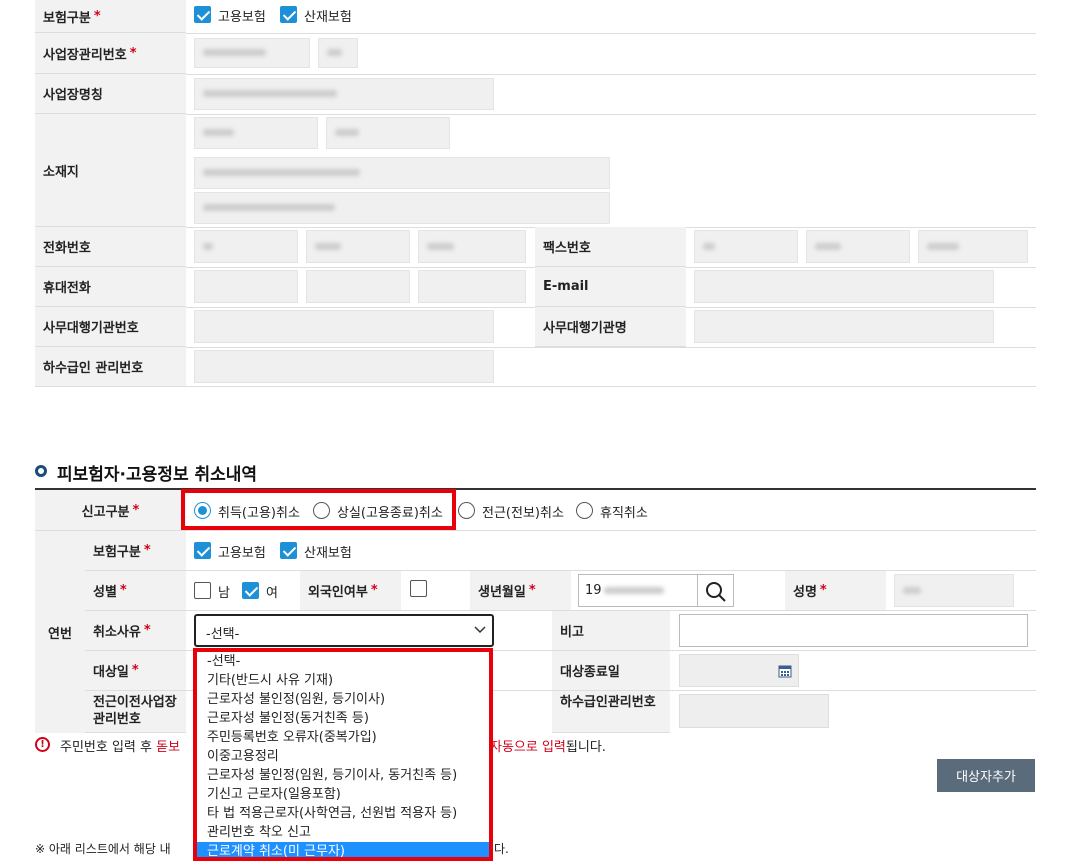 The height and width of the screenshot is (862, 1079). I want to click on form-industrial-insurance-checkbox, so click(288, 550).